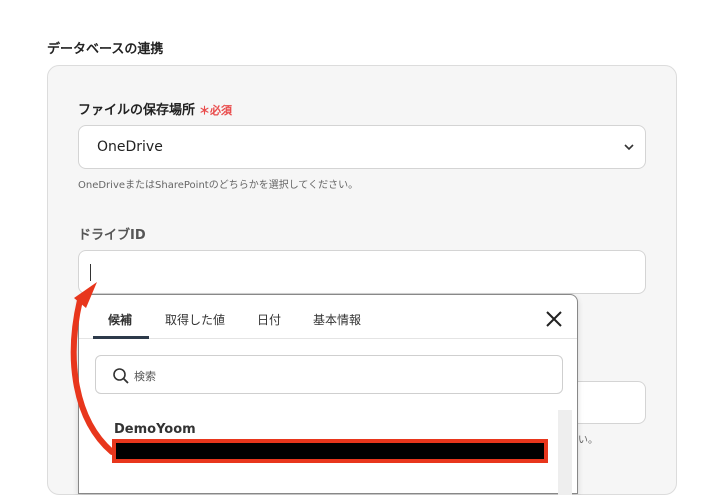 The width and height of the screenshot is (718, 495). Describe the element at coordinates (121, 376) in the screenshot. I see `search-icon` at that location.